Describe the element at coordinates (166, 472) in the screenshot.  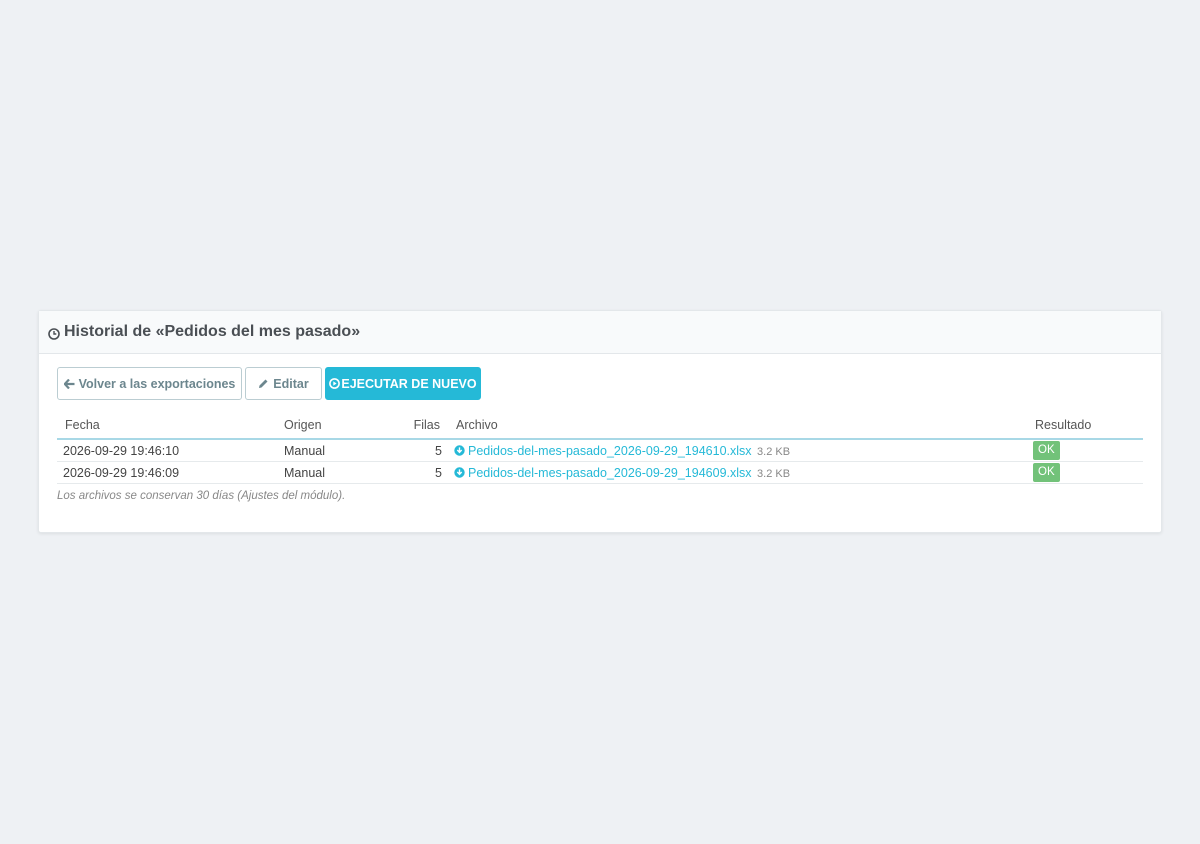
I see `cell-fecha: 2026-09-29 19:46:09` at that location.